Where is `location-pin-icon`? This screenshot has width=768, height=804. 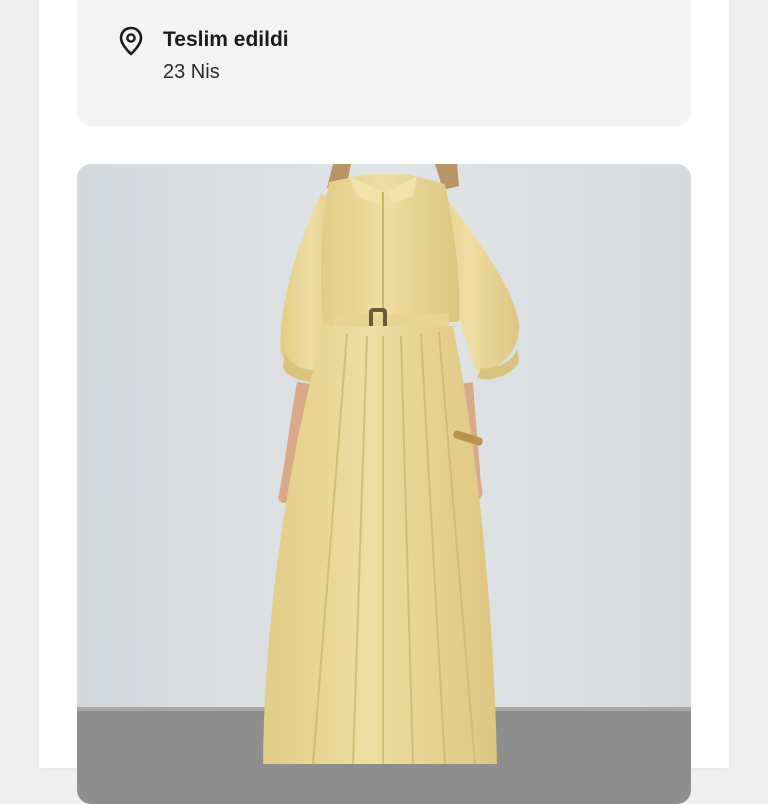
location-pin-icon is located at coordinates (131, 41).